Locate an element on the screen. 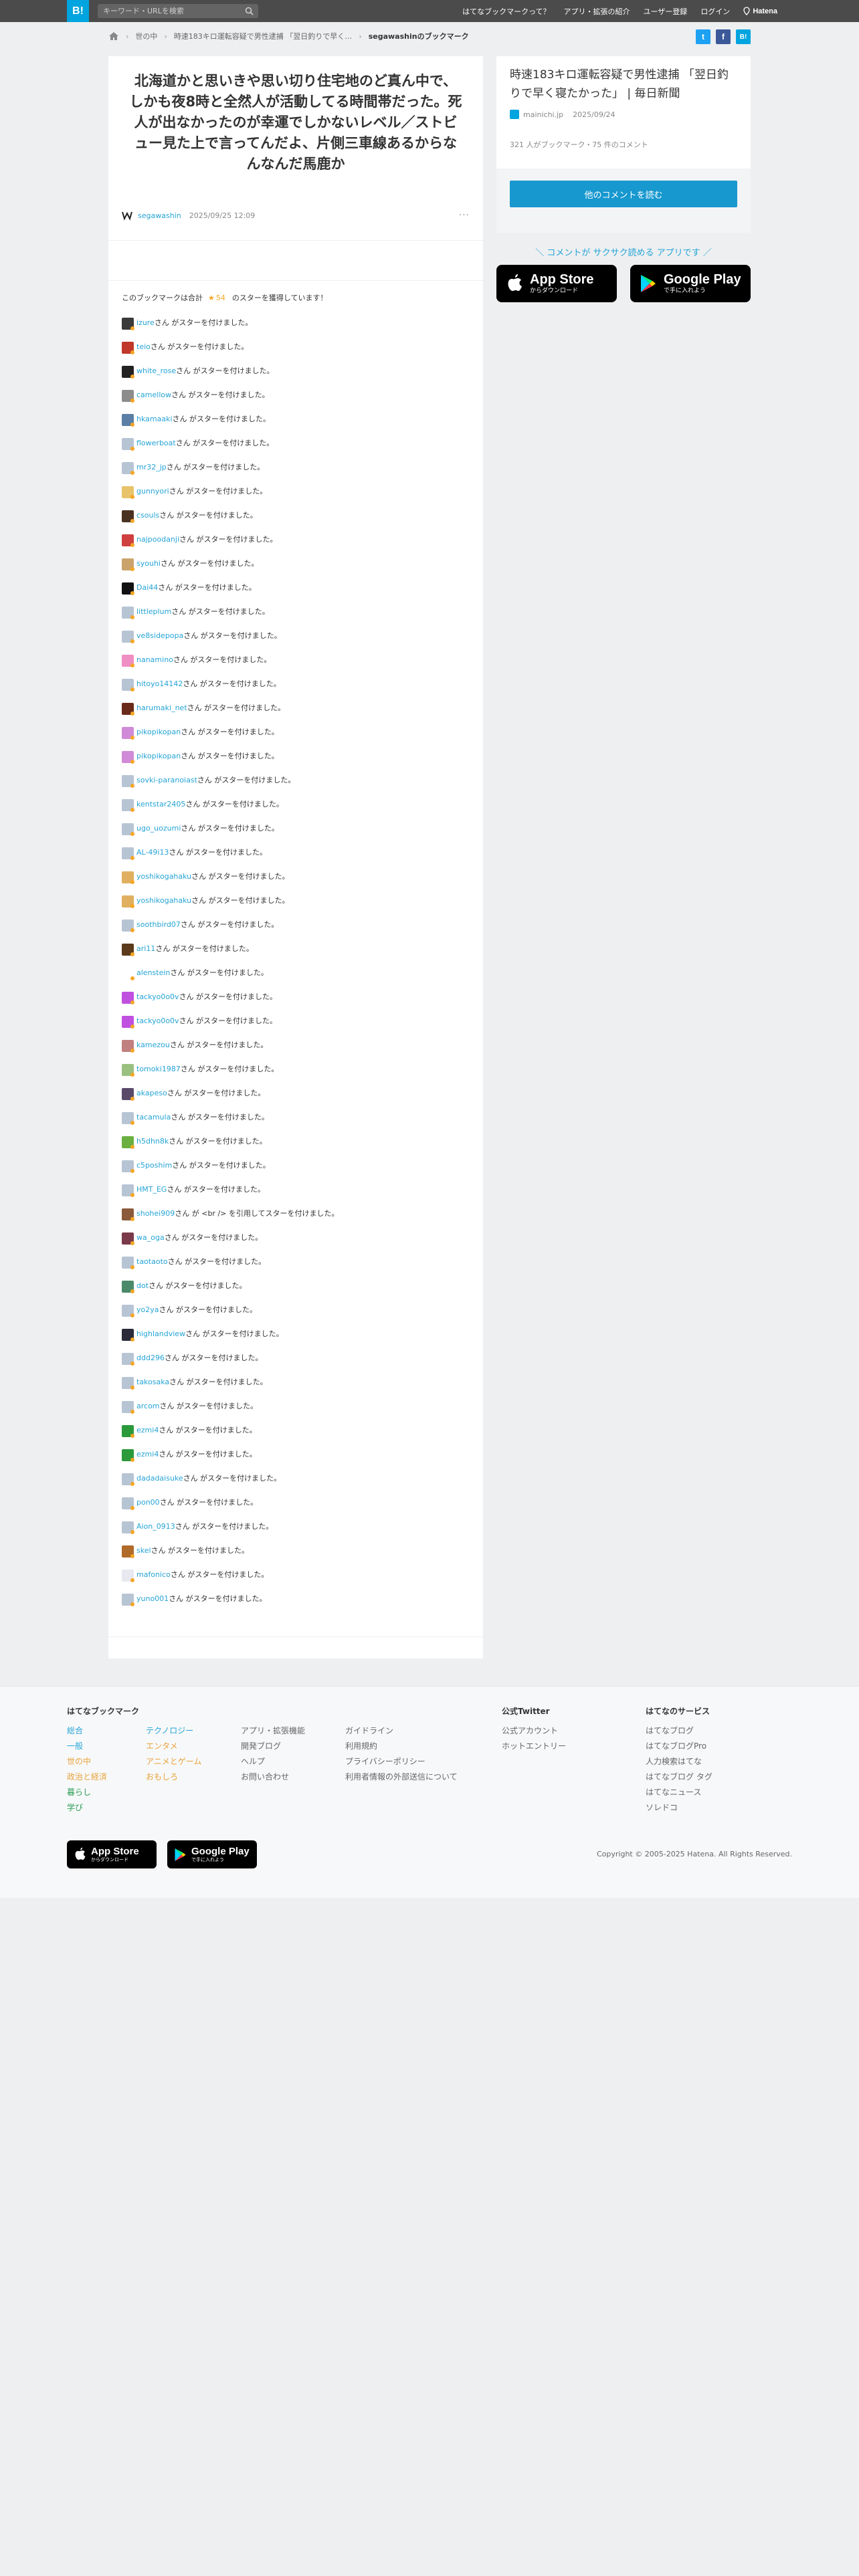 This screenshot has height=2576, width=859. star-user-link: white_rose is located at coordinates (156, 371).